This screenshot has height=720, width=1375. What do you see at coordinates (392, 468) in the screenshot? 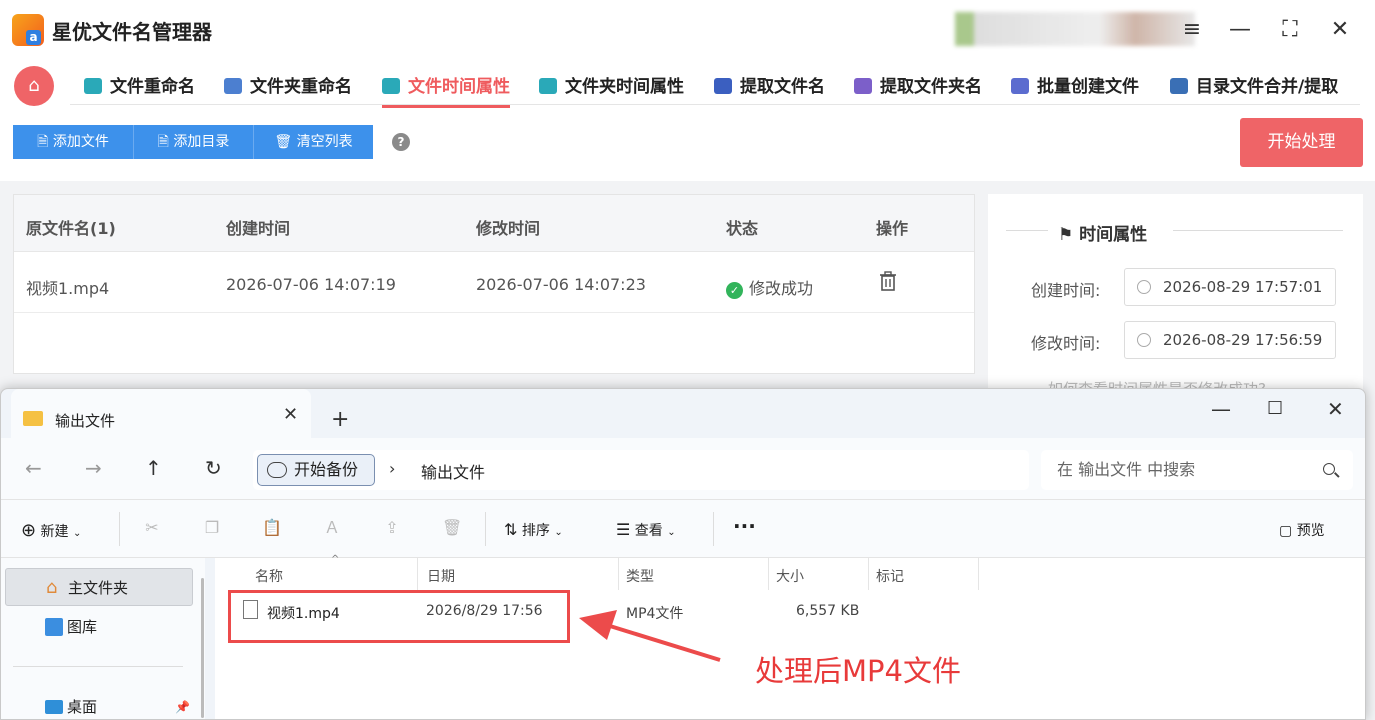
I see `chevron-right-icon: ›` at bounding box center [392, 468].